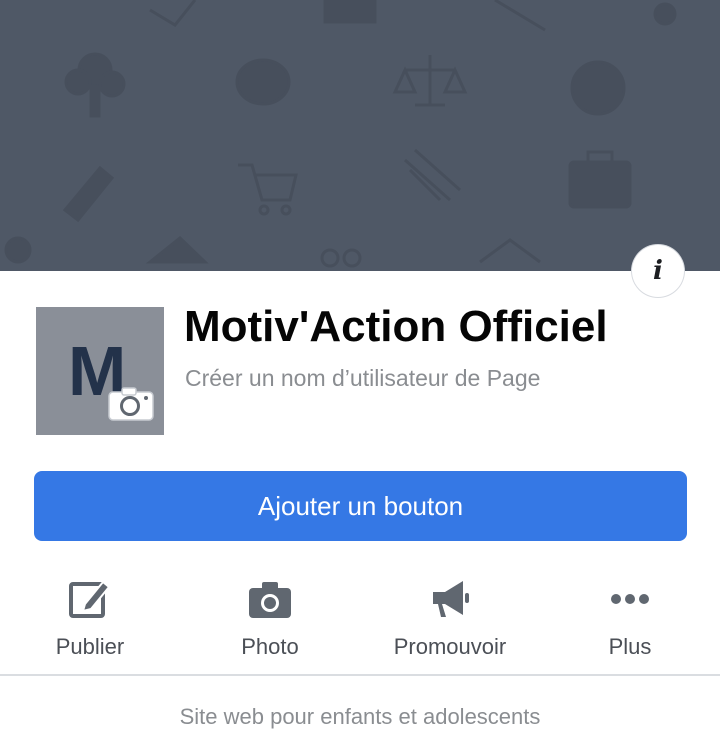  What do you see at coordinates (451, 599) in the screenshot?
I see `megaphone-icon` at bounding box center [451, 599].